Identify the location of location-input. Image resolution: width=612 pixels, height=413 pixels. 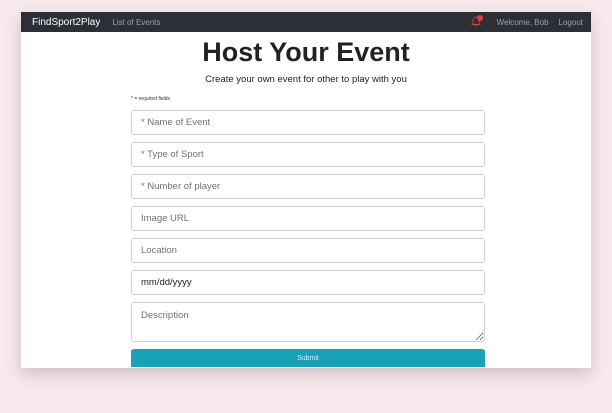
(308, 250).